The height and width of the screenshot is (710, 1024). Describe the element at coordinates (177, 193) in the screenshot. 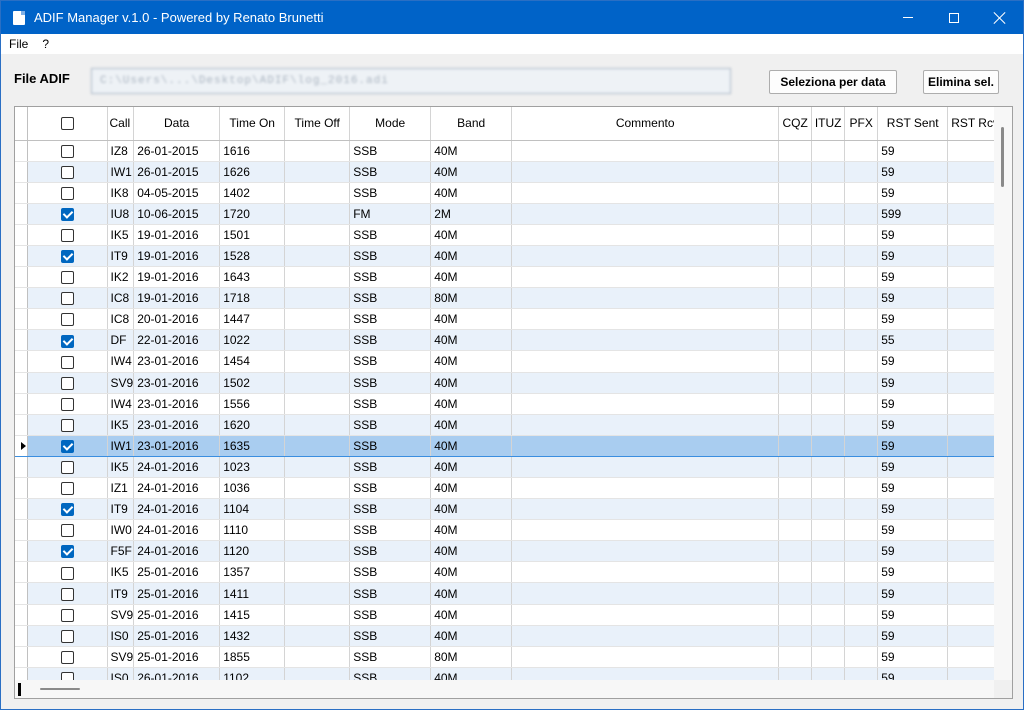

I see `cell-data: 04-05-2015` at that location.